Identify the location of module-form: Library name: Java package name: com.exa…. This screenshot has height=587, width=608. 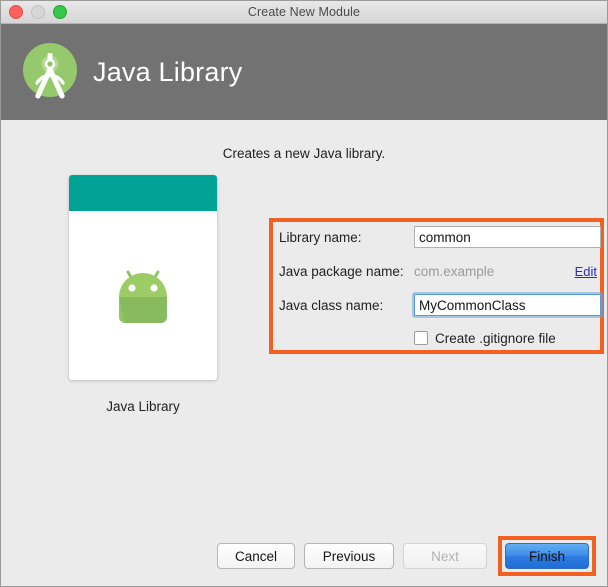
(440, 287).